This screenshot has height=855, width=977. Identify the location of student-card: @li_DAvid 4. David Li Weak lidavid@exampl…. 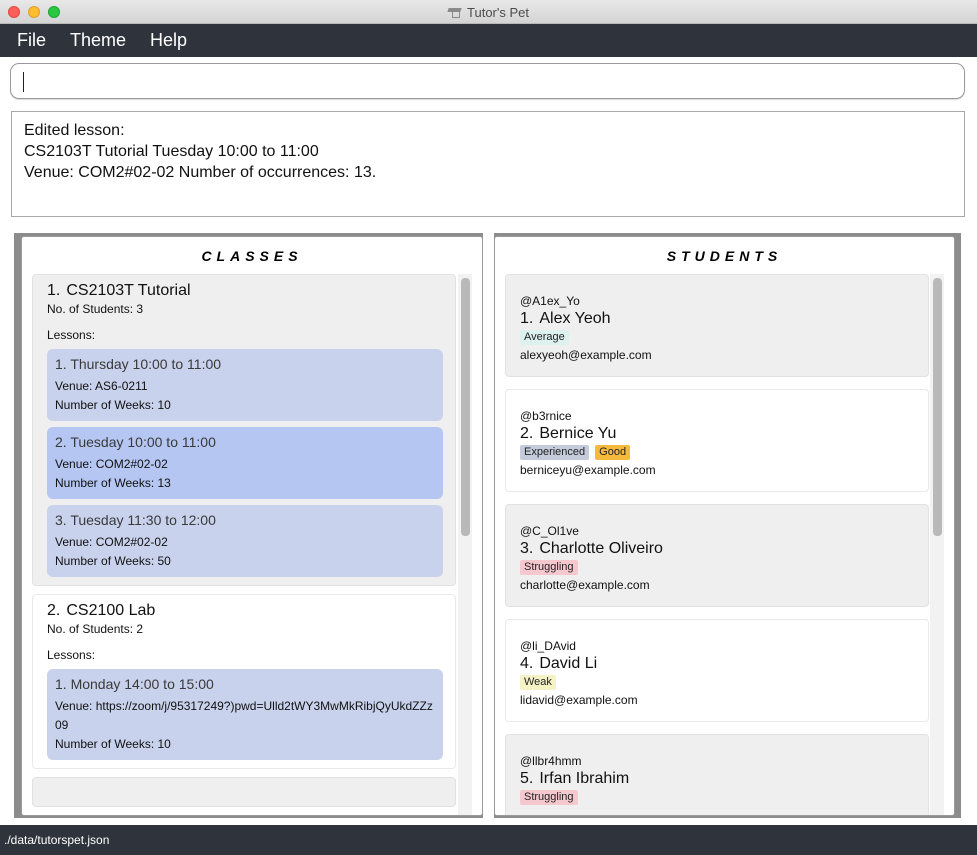
(717, 670).